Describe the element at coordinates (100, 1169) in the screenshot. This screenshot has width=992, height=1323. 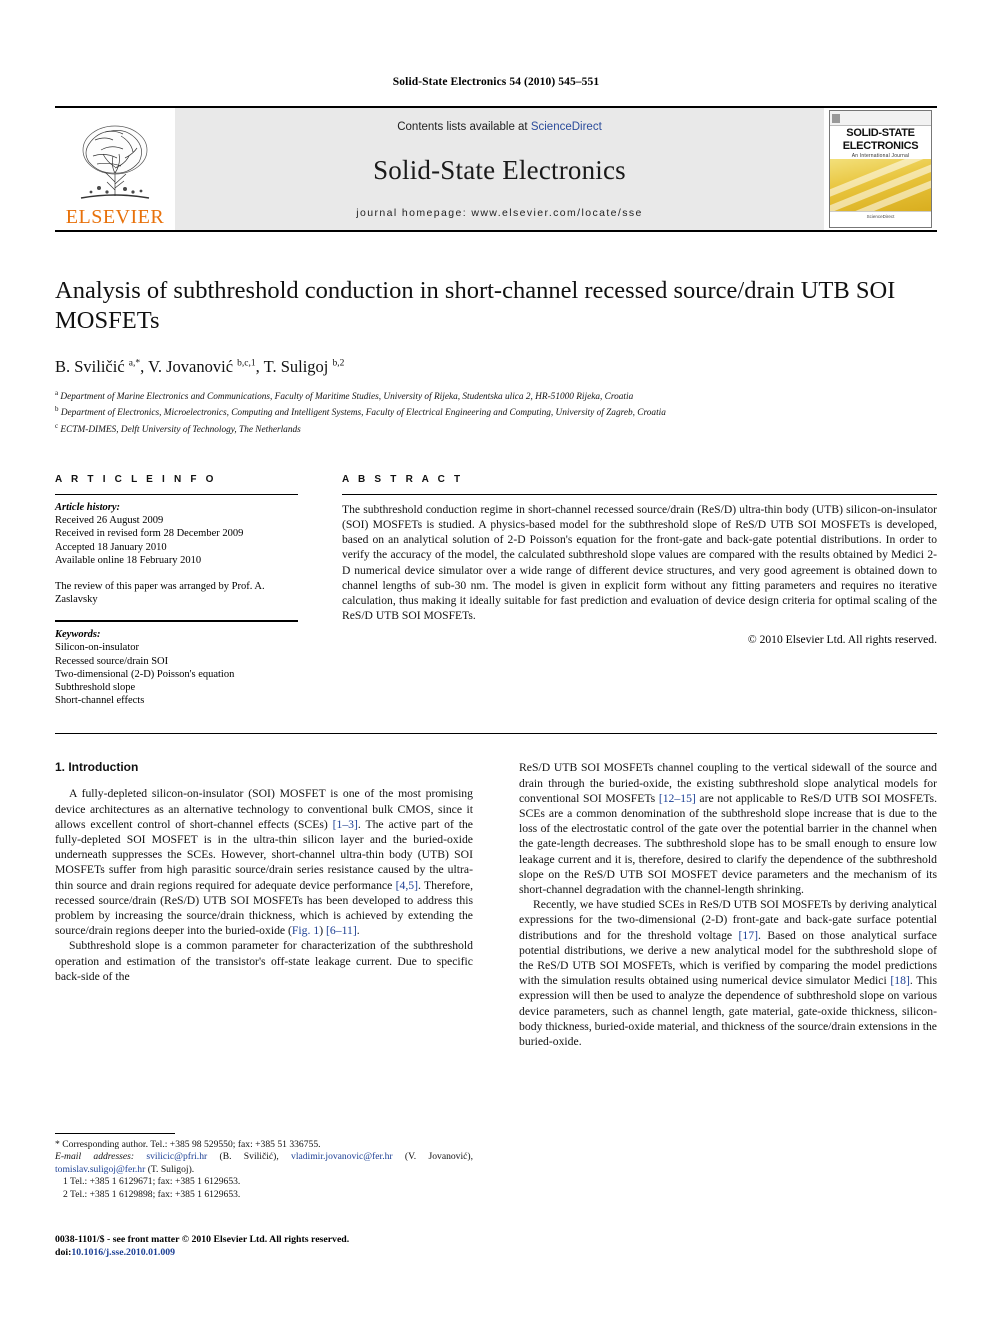
I see `email-link-3: tomislav.suligoj@fer.hr` at that location.